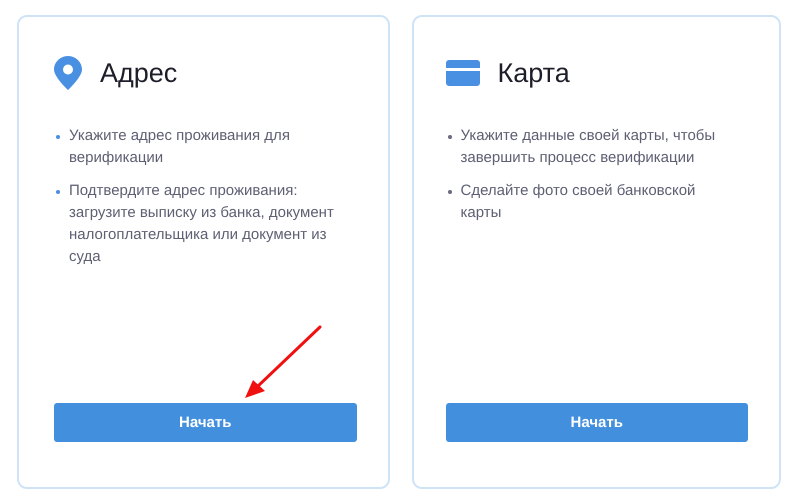 This screenshot has height=504, width=797. Describe the element at coordinates (534, 73) in the screenshot. I see `card-title: Карта` at that location.